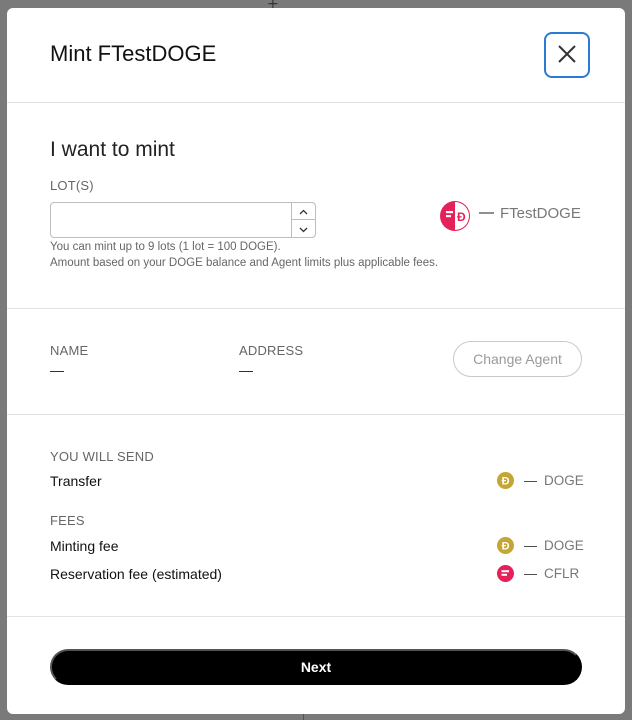 The width and height of the screenshot is (632, 720). What do you see at coordinates (530, 545) in the screenshot?
I see `minting-fee-amount: —` at bounding box center [530, 545].